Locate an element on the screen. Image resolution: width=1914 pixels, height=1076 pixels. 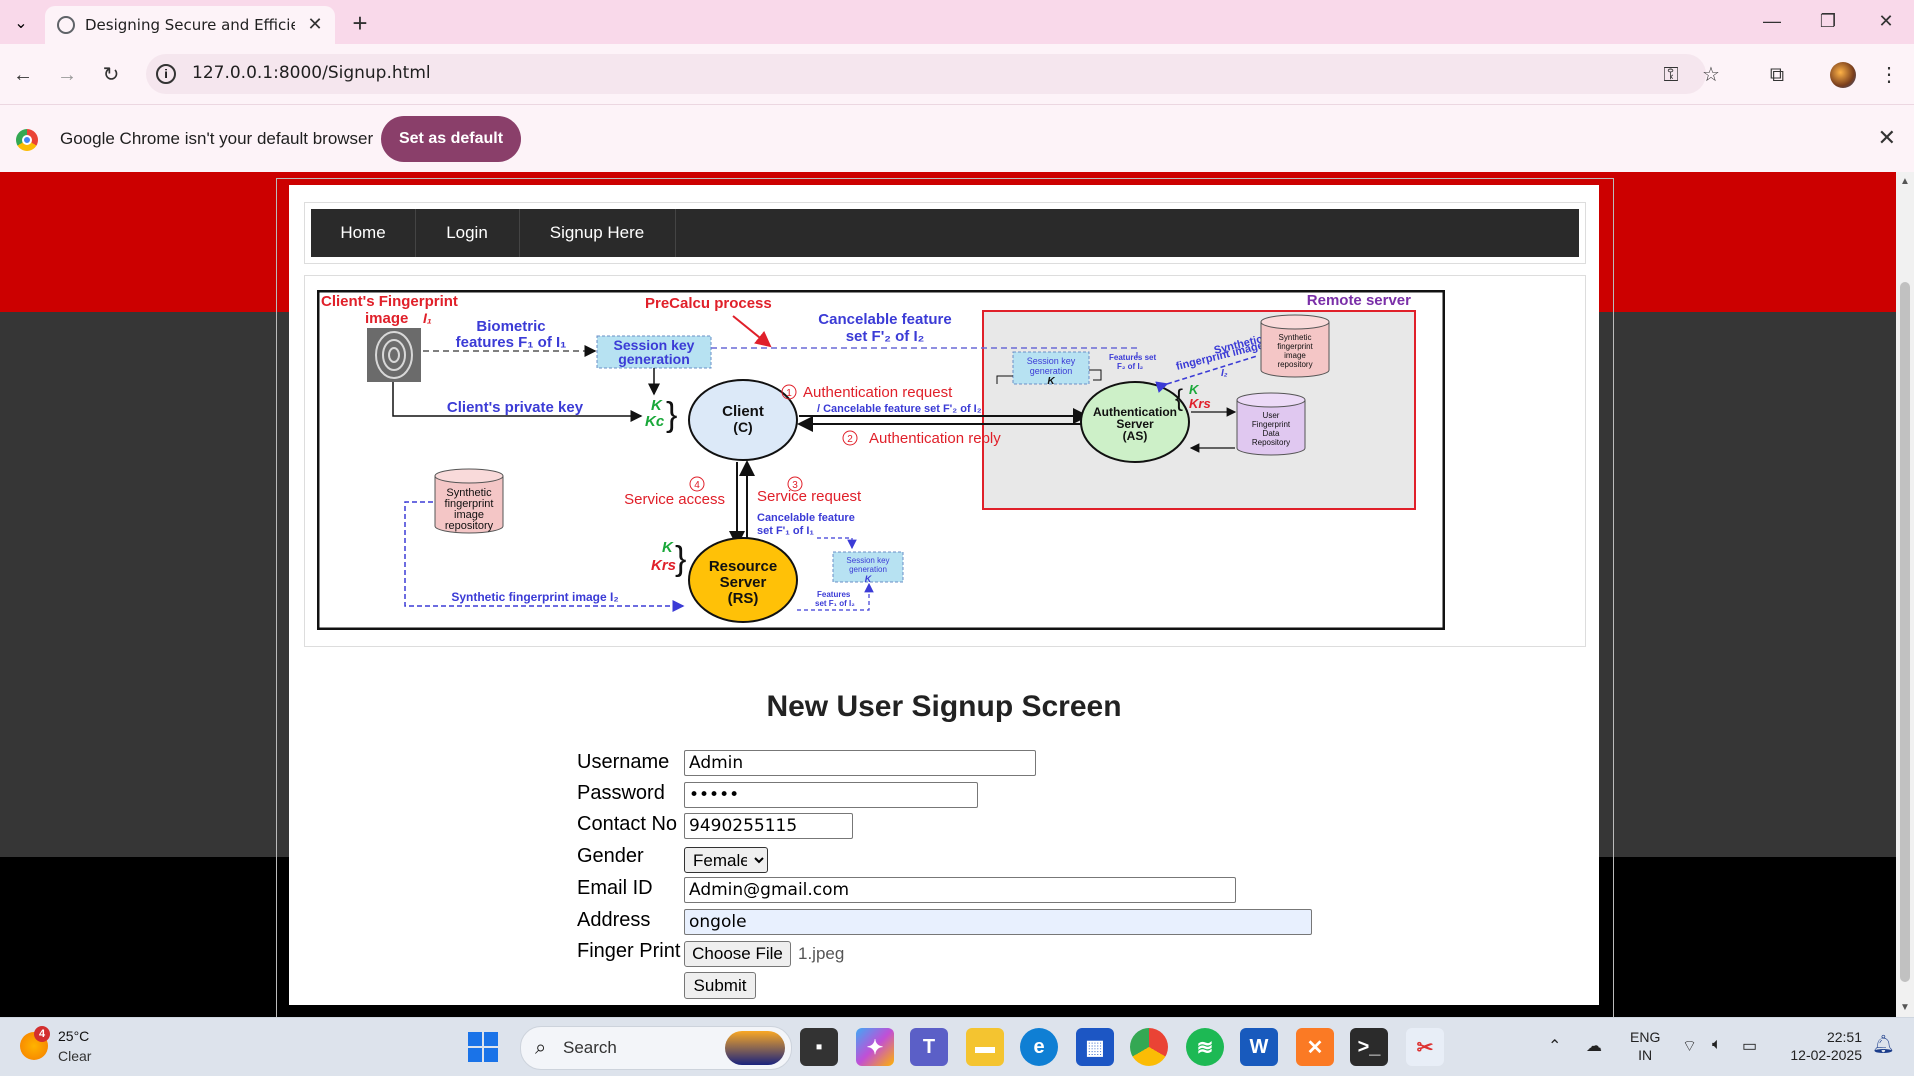
as-session-k-label: K is located at coordinates (1051, 381).